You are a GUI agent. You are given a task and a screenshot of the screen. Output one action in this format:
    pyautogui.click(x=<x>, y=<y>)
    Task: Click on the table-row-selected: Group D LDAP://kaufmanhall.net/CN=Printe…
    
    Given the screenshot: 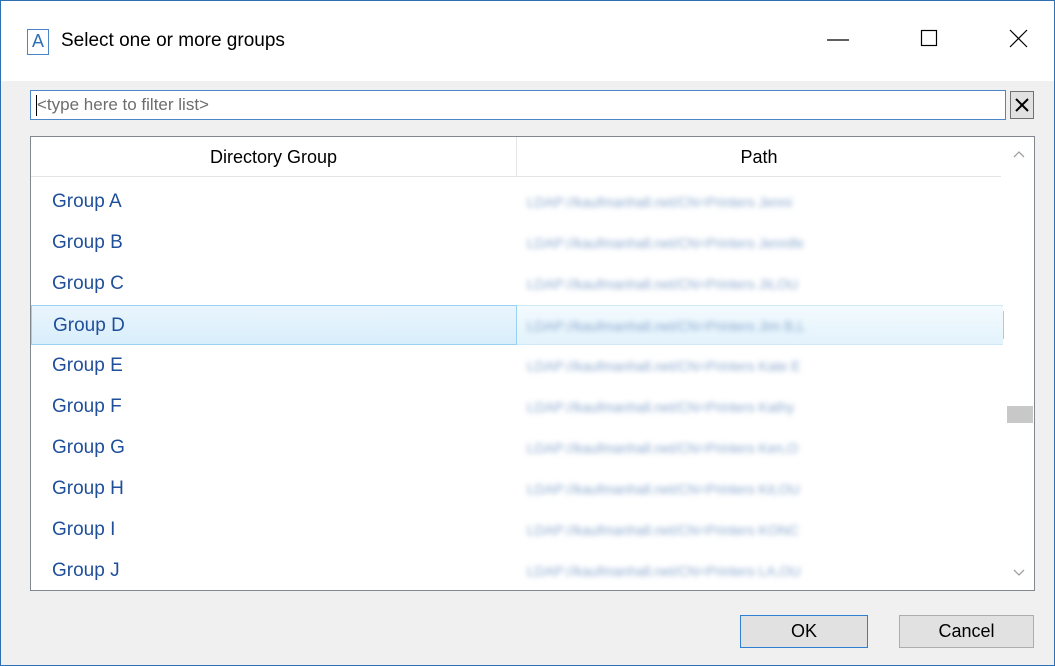 What is the action you would take?
    pyautogui.click(x=517, y=325)
    